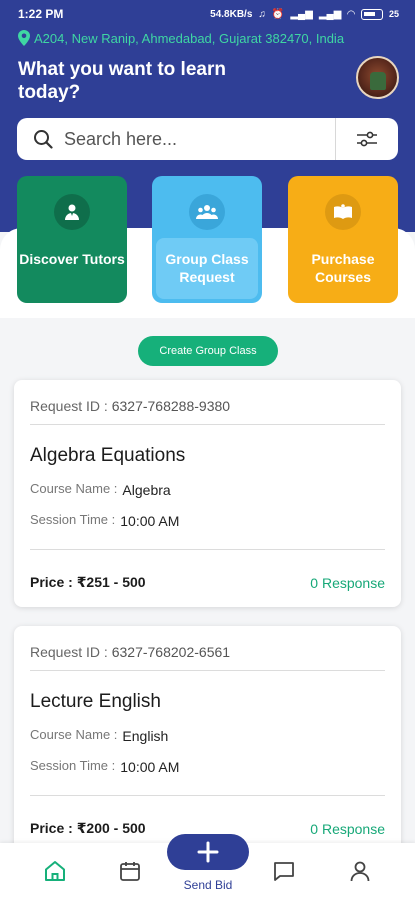 This screenshot has width=415, height=900. Describe the element at coordinates (72, 239) in the screenshot. I see `discover-tutors-tile: Discover Tutors` at that location.